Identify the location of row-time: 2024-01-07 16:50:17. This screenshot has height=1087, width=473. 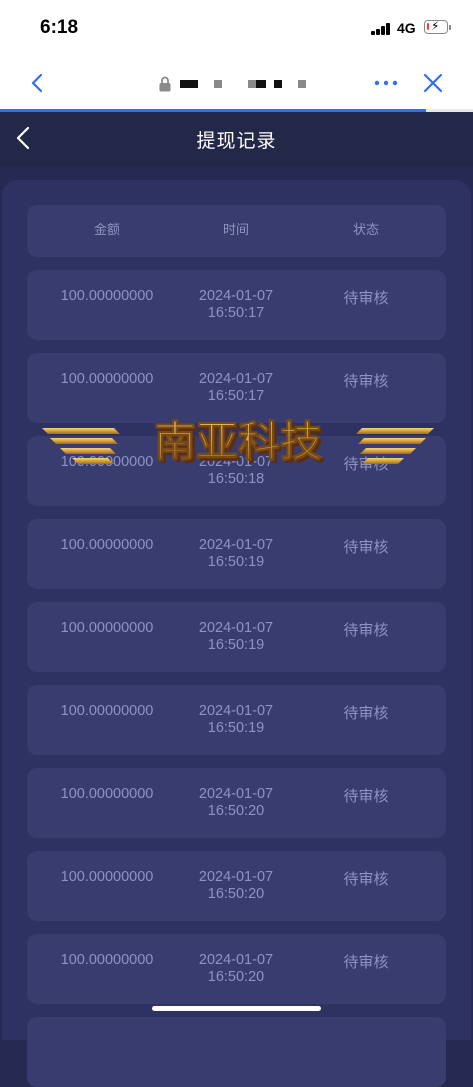
(236, 305).